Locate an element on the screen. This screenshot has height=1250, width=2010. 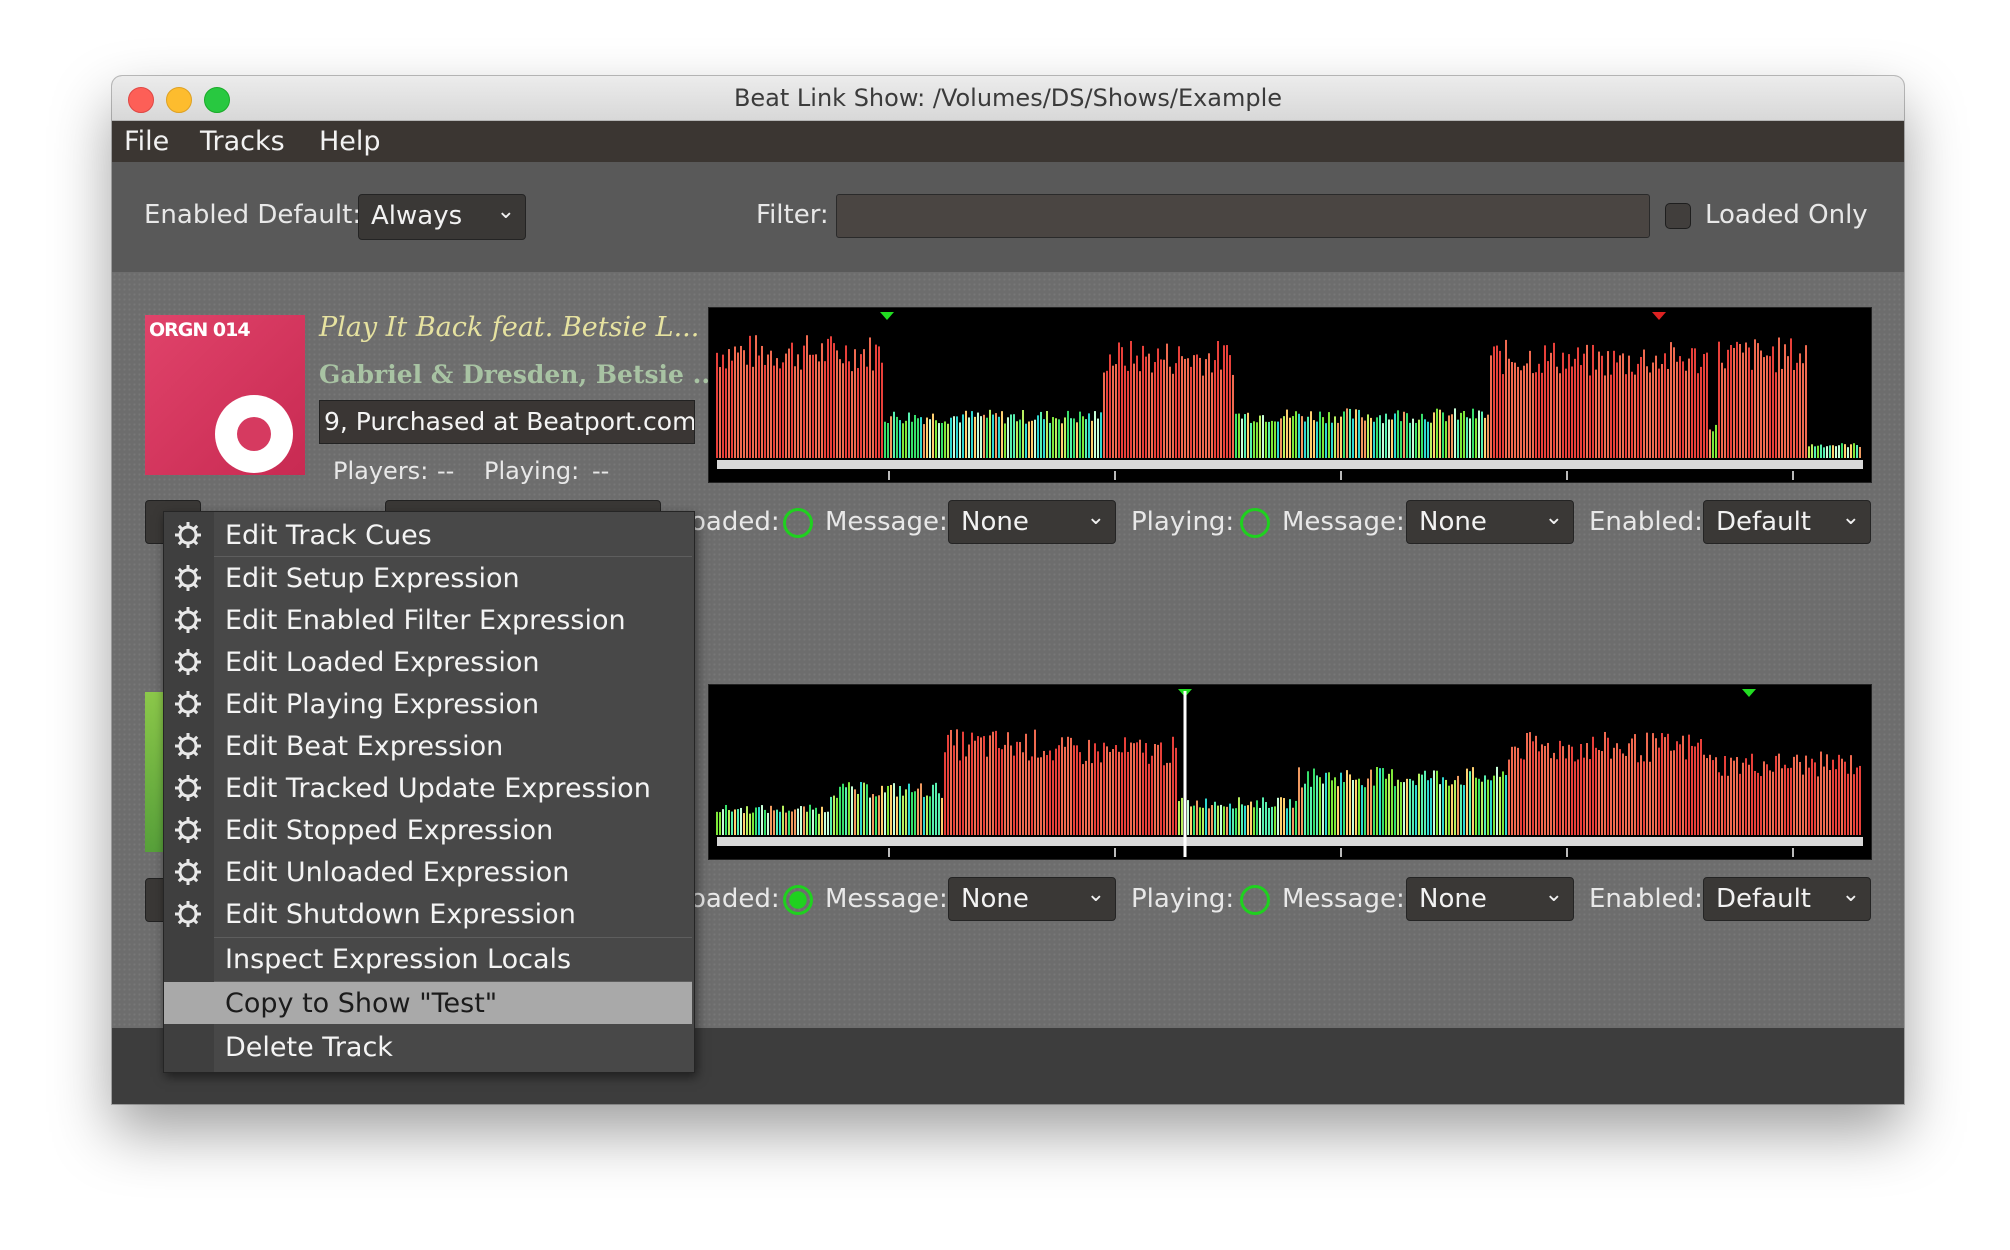
menu-item-label: Edit Unloaded Expression is located at coordinates (397, 872).